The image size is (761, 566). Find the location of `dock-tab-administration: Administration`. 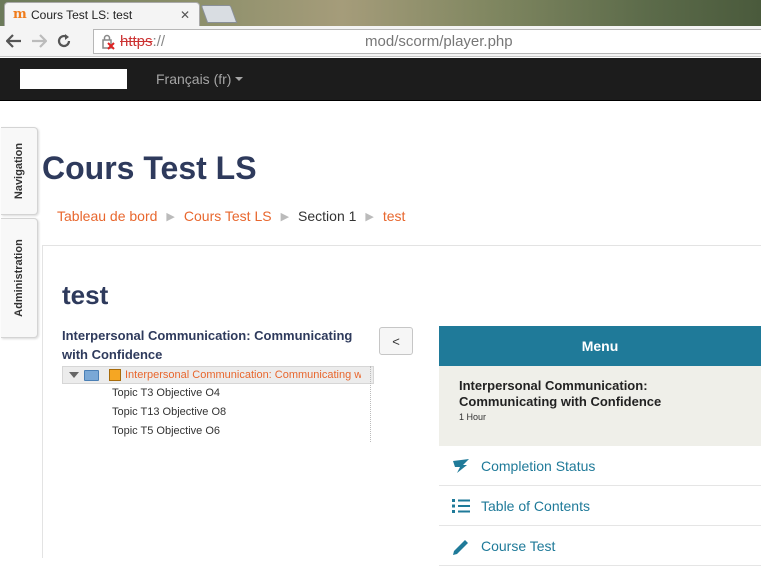

dock-tab-administration: Administration is located at coordinates (19, 278).